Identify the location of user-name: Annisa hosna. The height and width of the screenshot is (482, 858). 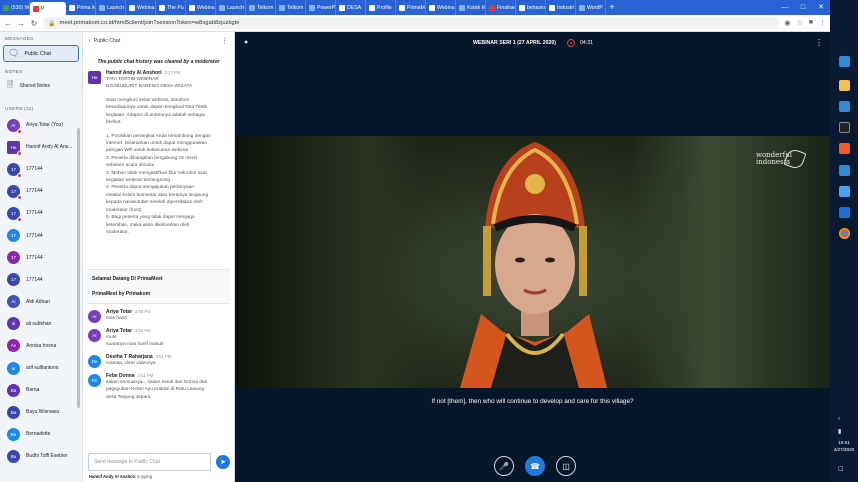
(41, 345).